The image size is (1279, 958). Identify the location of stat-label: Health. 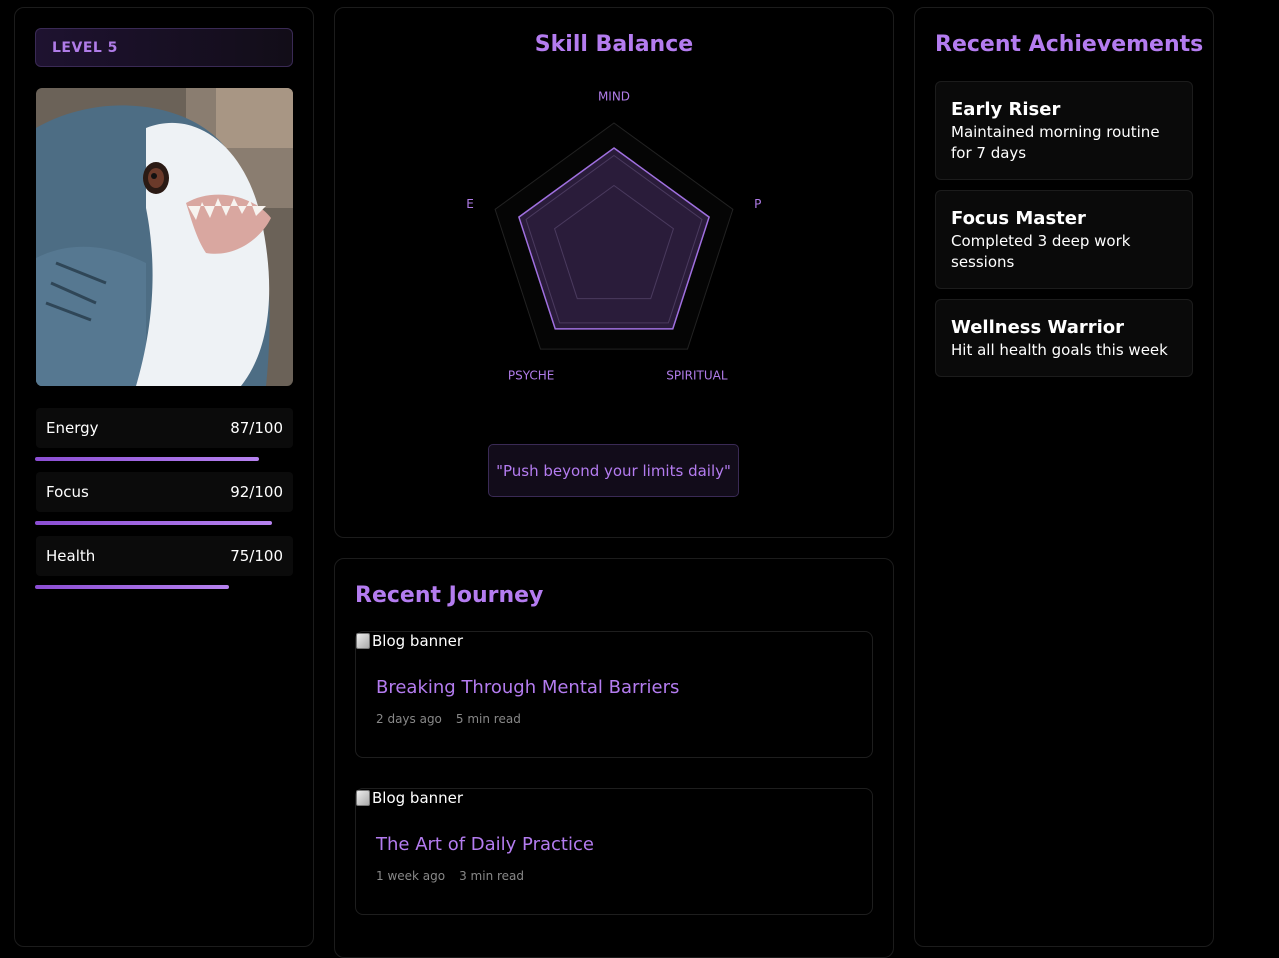
(71, 556).